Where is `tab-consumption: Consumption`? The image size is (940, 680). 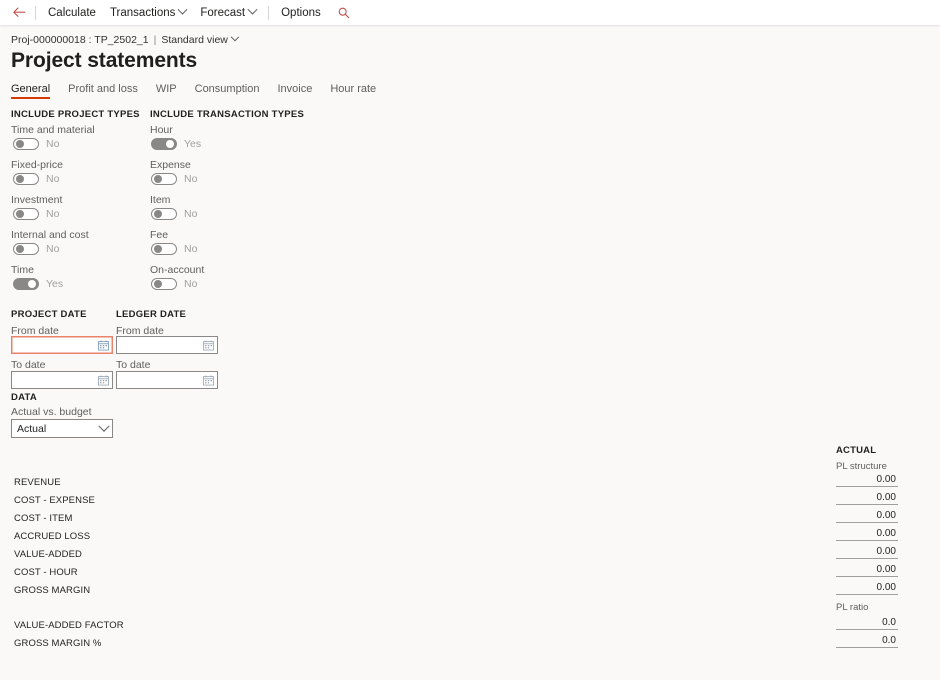
tab-consumption: Consumption is located at coordinates (227, 91).